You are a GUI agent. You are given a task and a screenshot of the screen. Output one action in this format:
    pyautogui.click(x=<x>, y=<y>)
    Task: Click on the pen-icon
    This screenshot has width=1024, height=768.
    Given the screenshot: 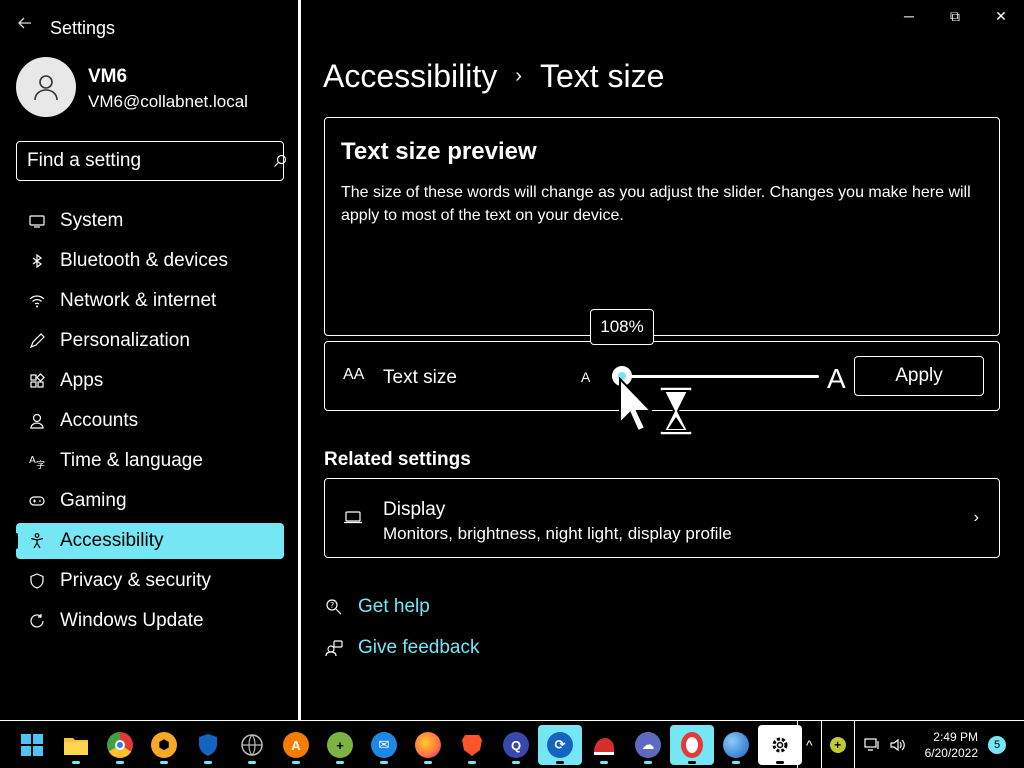 What is the action you would take?
    pyautogui.click(x=37, y=341)
    